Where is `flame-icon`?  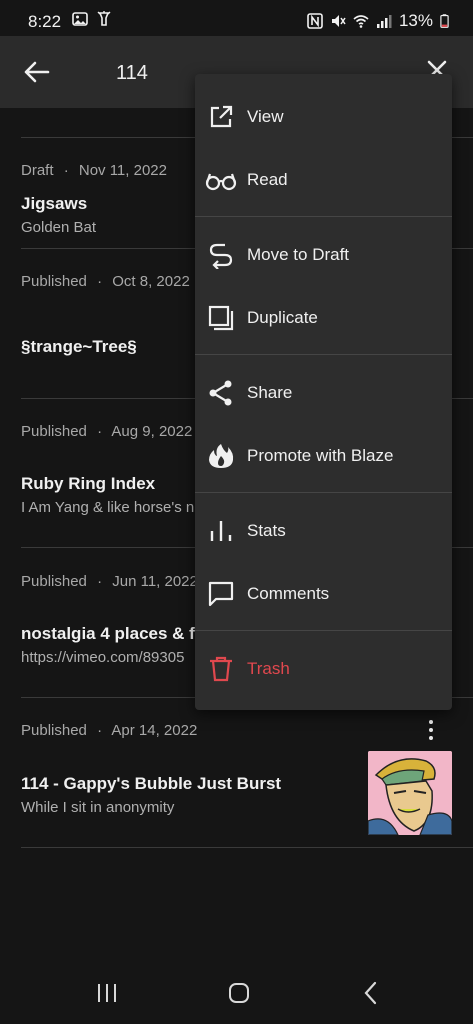 flame-icon is located at coordinates (221, 455).